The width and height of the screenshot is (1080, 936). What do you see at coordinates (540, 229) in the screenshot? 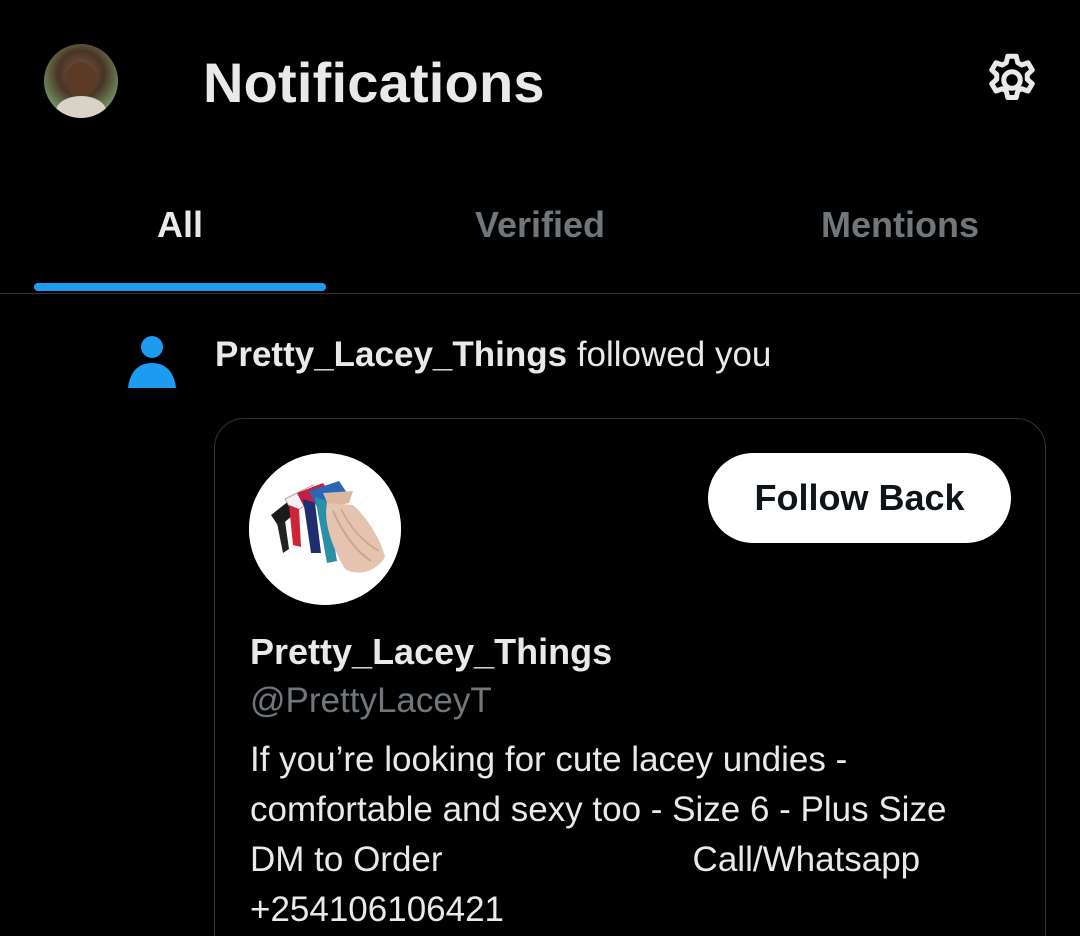
I see `tab-verified: Verified` at bounding box center [540, 229].